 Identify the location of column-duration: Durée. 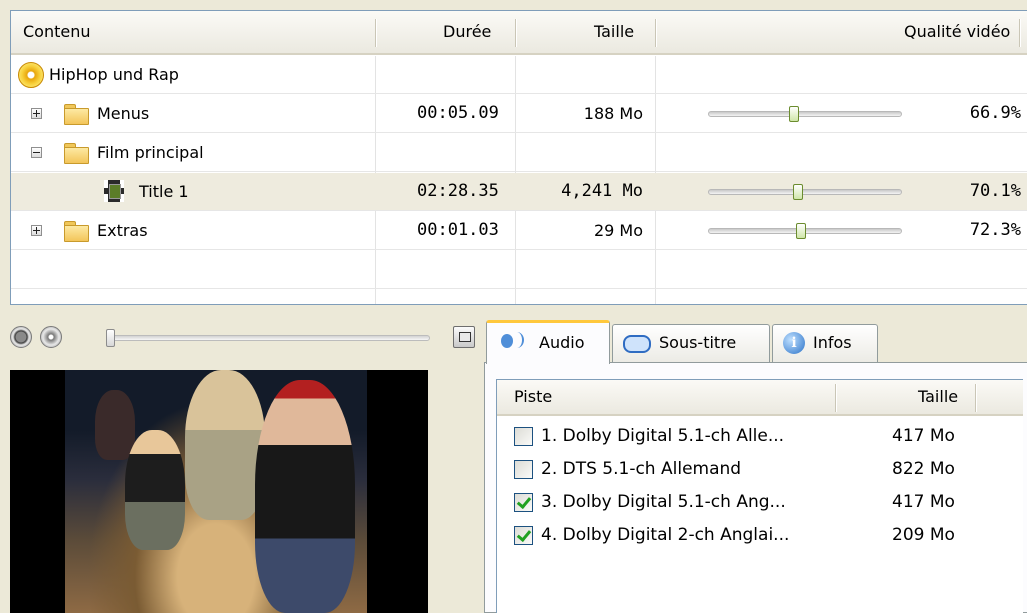
(467, 32).